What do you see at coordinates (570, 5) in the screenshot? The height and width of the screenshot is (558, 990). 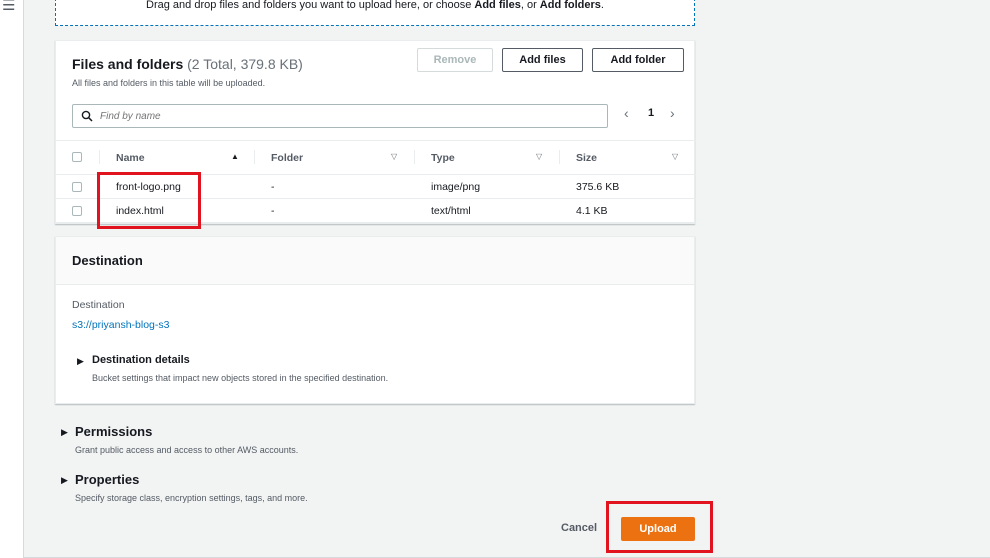 I see `dropzone-add-folders-text: Add folders` at bounding box center [570, 5].